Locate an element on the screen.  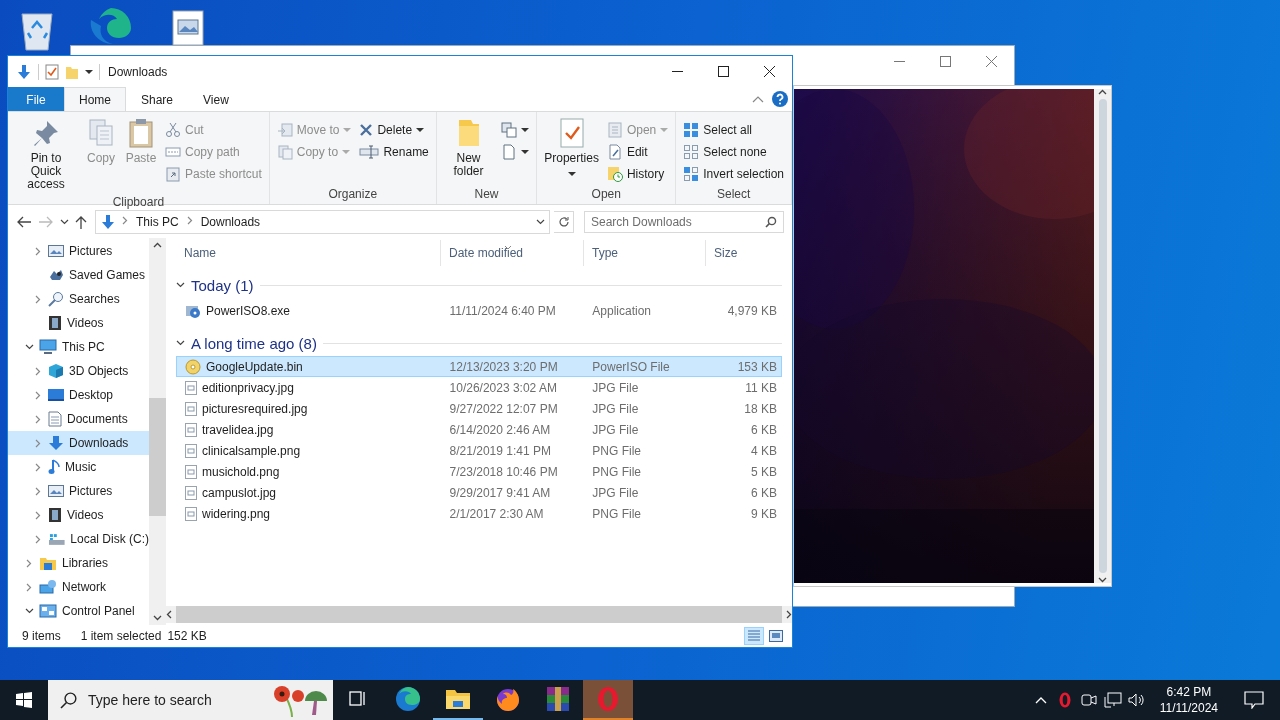
file-row: editionprivacy.jpg 10/26/2023 3:02 AM JPG File 11 KB is located at coordinates (479, 387).